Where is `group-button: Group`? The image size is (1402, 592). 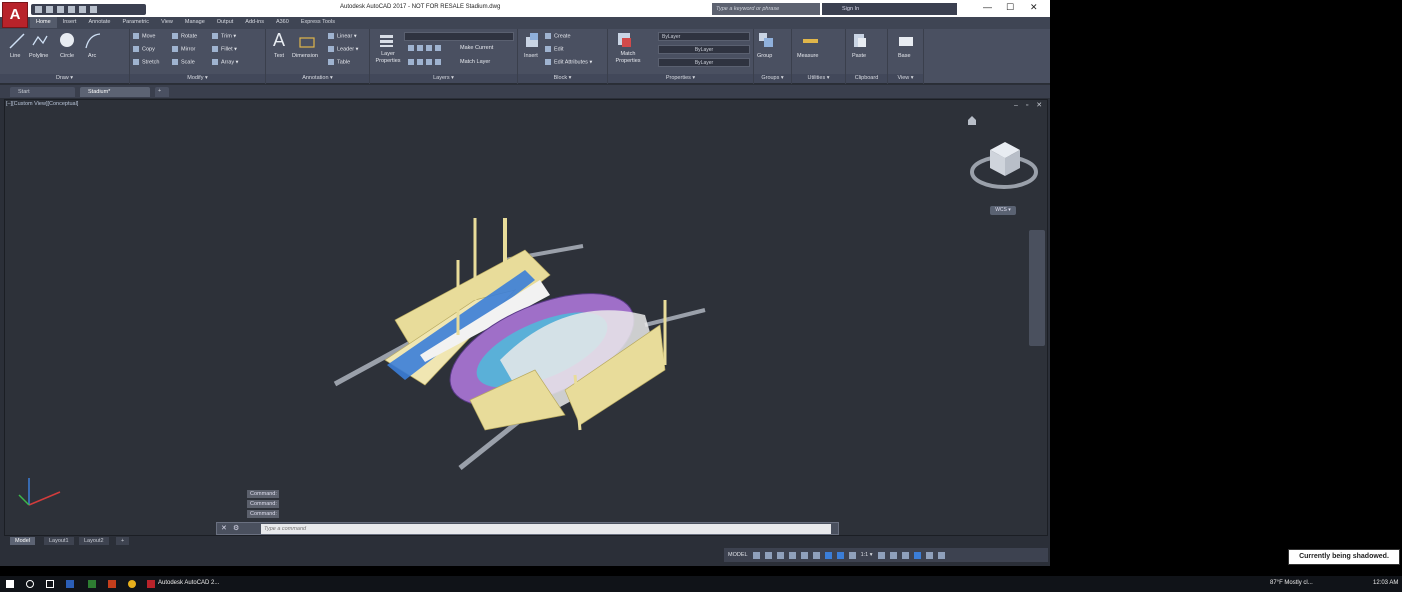
group-button: Group is located at coordinates (764, 56).